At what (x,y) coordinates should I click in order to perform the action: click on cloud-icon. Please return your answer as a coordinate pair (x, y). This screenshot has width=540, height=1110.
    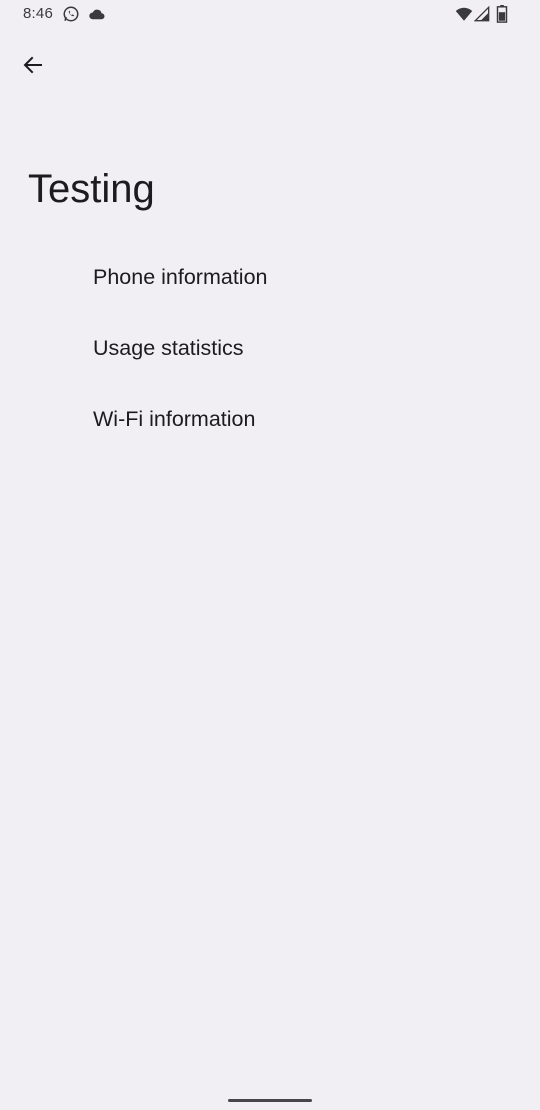
    Looking at the image, I should click on (97, 14).